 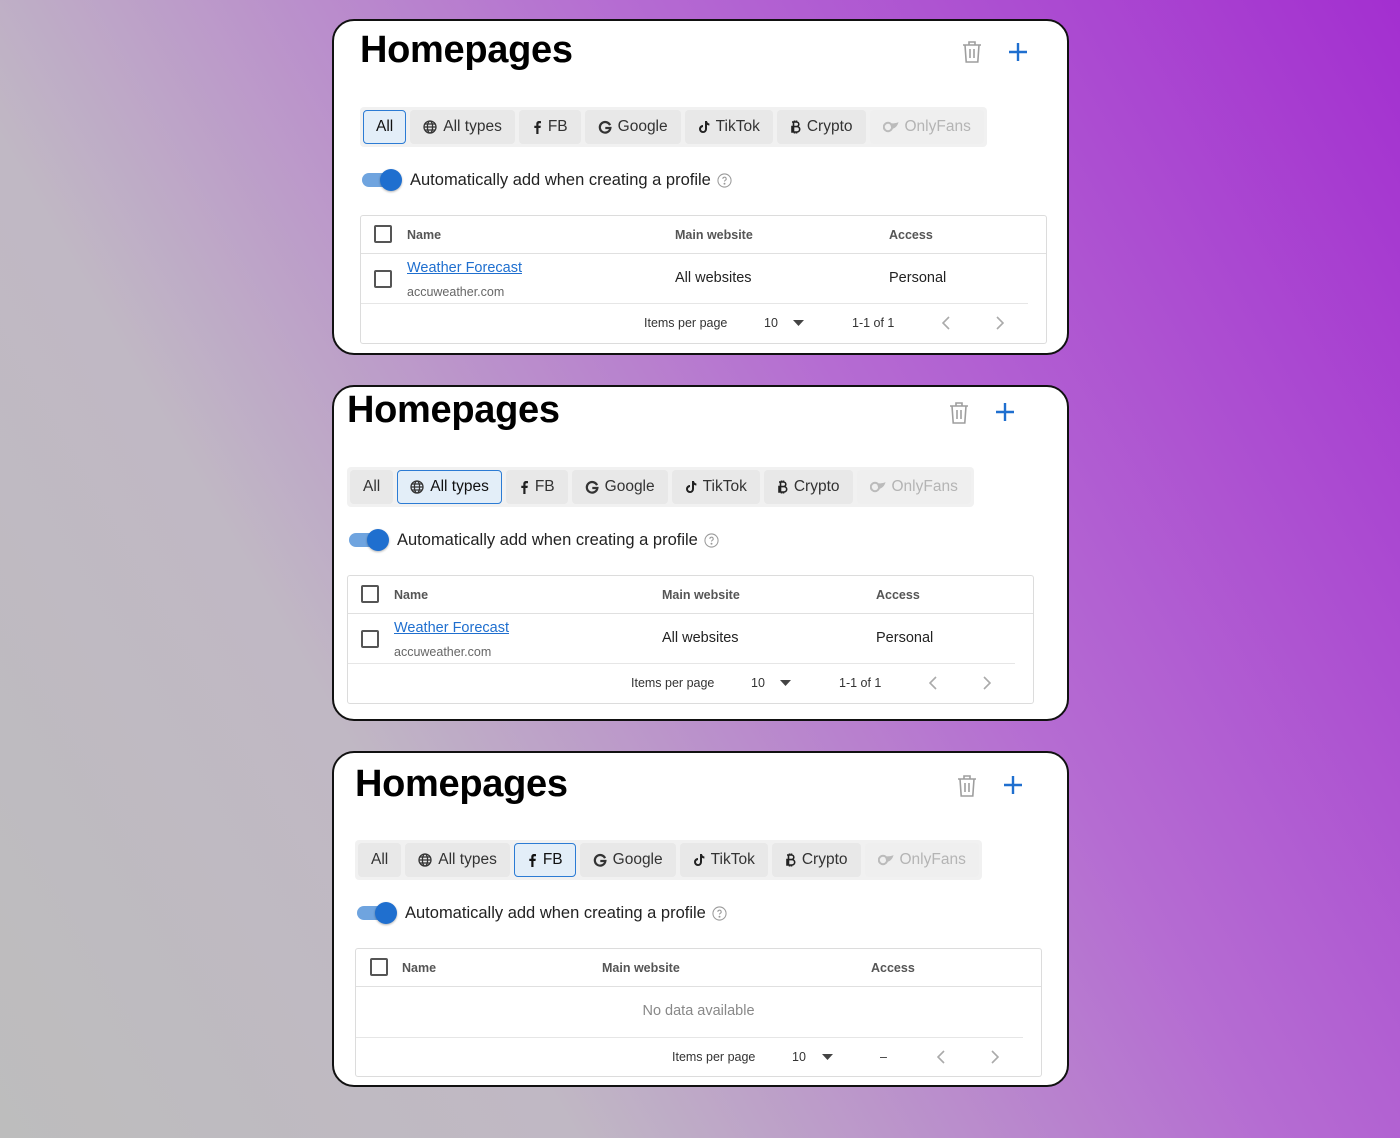 What do you see at coordinates (456, 292) in the screenshot?
I see `homepage-domain: accuweather.com` at bounding box center [456, 292].